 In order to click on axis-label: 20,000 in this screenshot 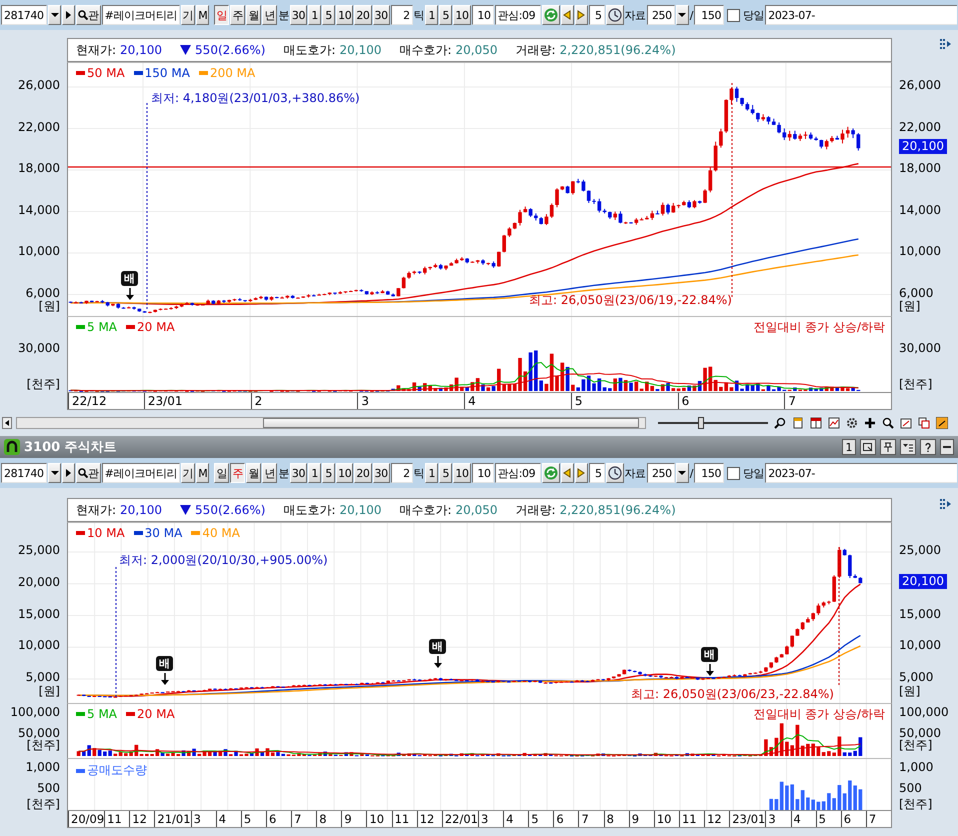, I will do `click(39, 581)`.